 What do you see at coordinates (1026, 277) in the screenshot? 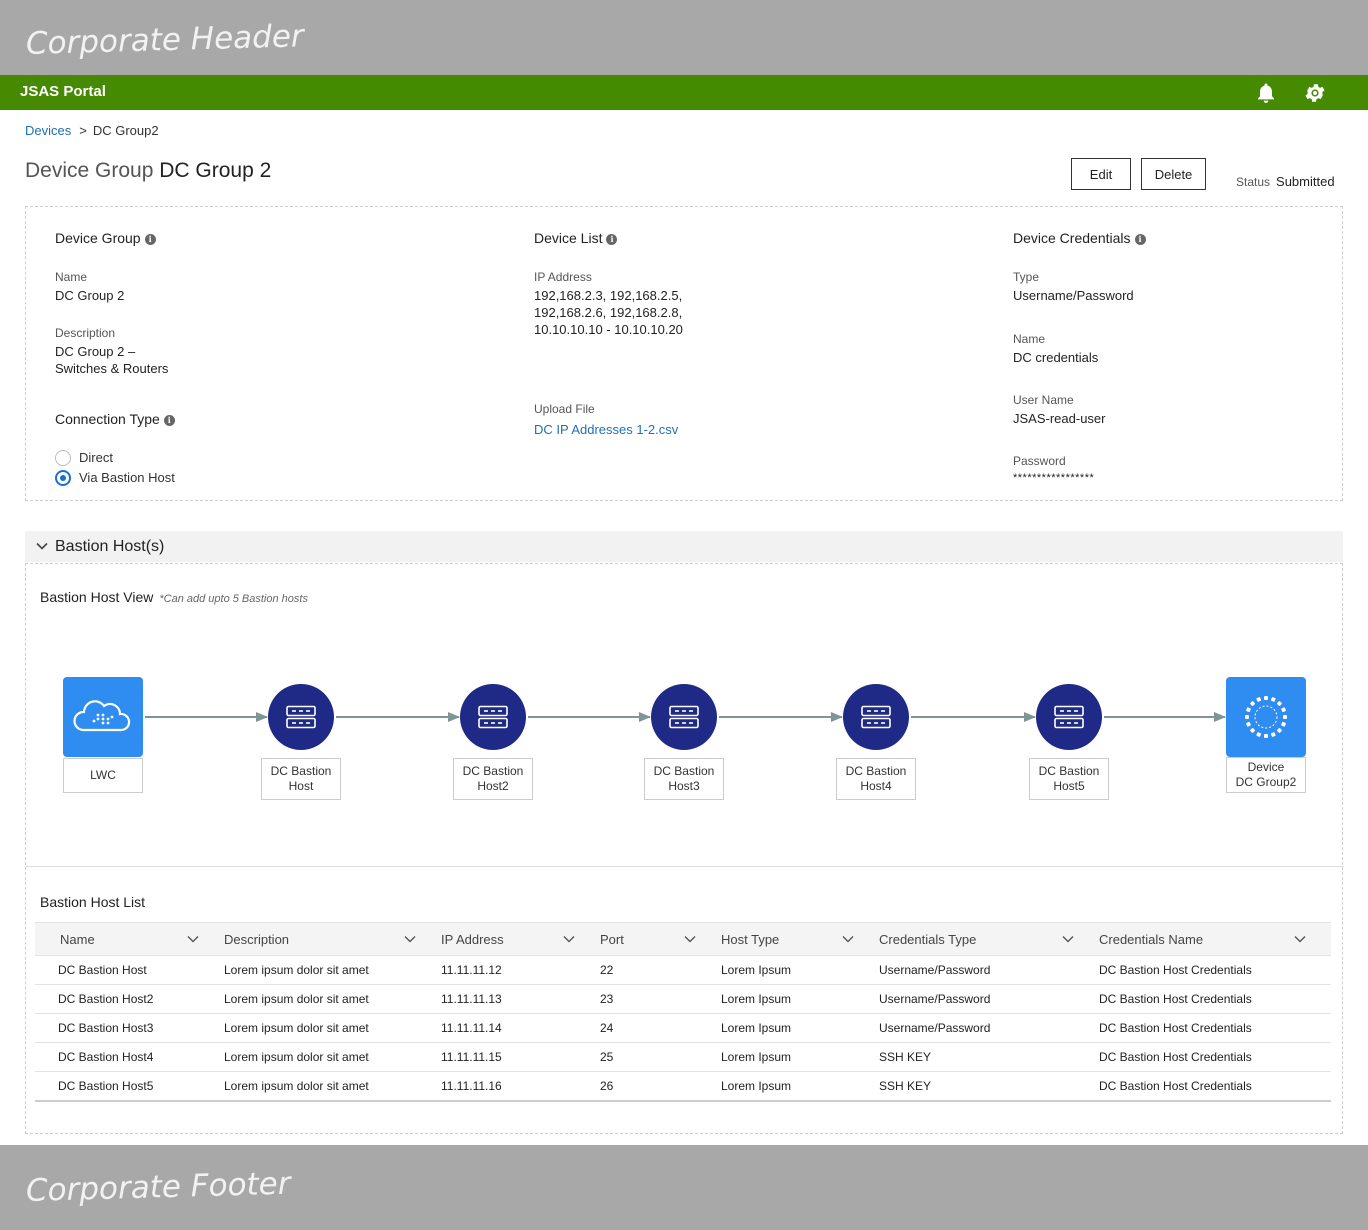
I see `credentials-type-label: Type` at bounding box center [1026, 277].